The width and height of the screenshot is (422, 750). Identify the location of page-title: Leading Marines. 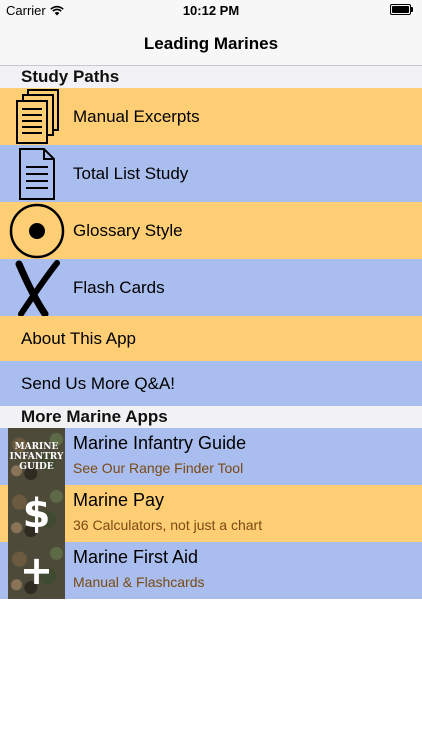
(211, 43).